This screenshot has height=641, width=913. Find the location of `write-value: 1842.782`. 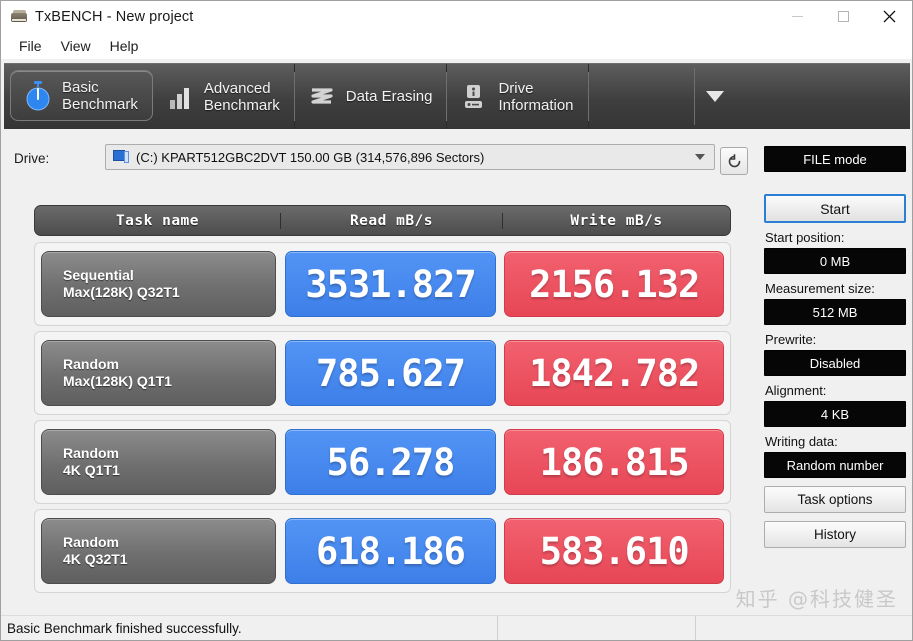

write-value: 1842.782 is located at coordinates (614, 373).